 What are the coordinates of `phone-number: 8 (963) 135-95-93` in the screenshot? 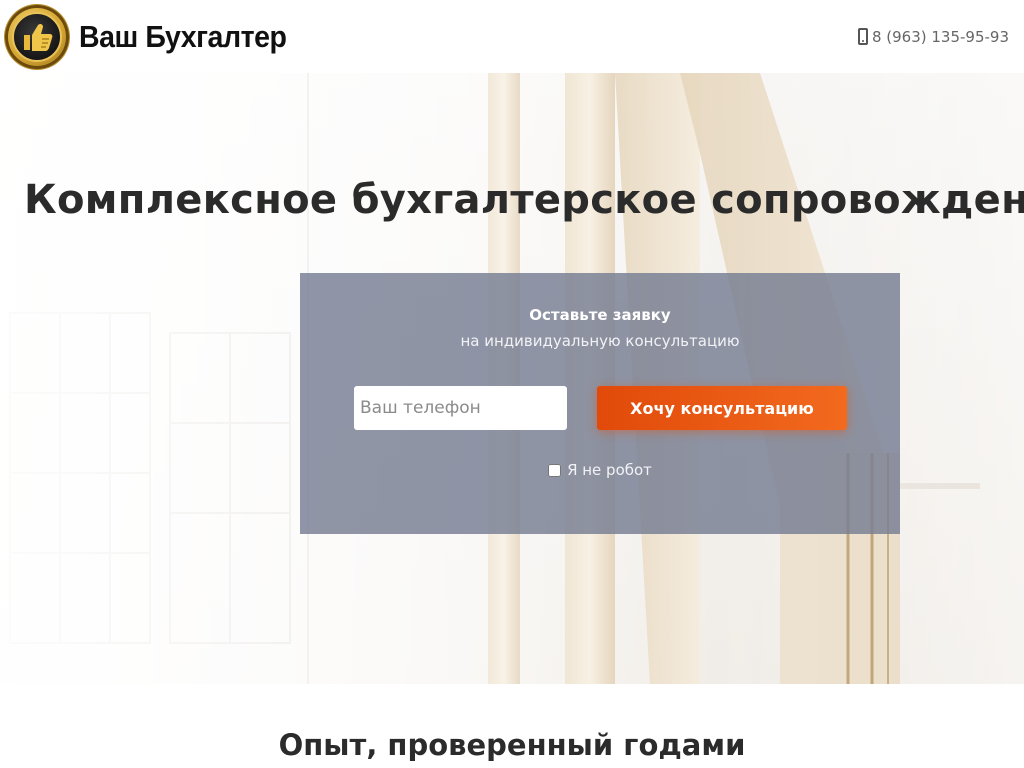 It's located at (940, 36).